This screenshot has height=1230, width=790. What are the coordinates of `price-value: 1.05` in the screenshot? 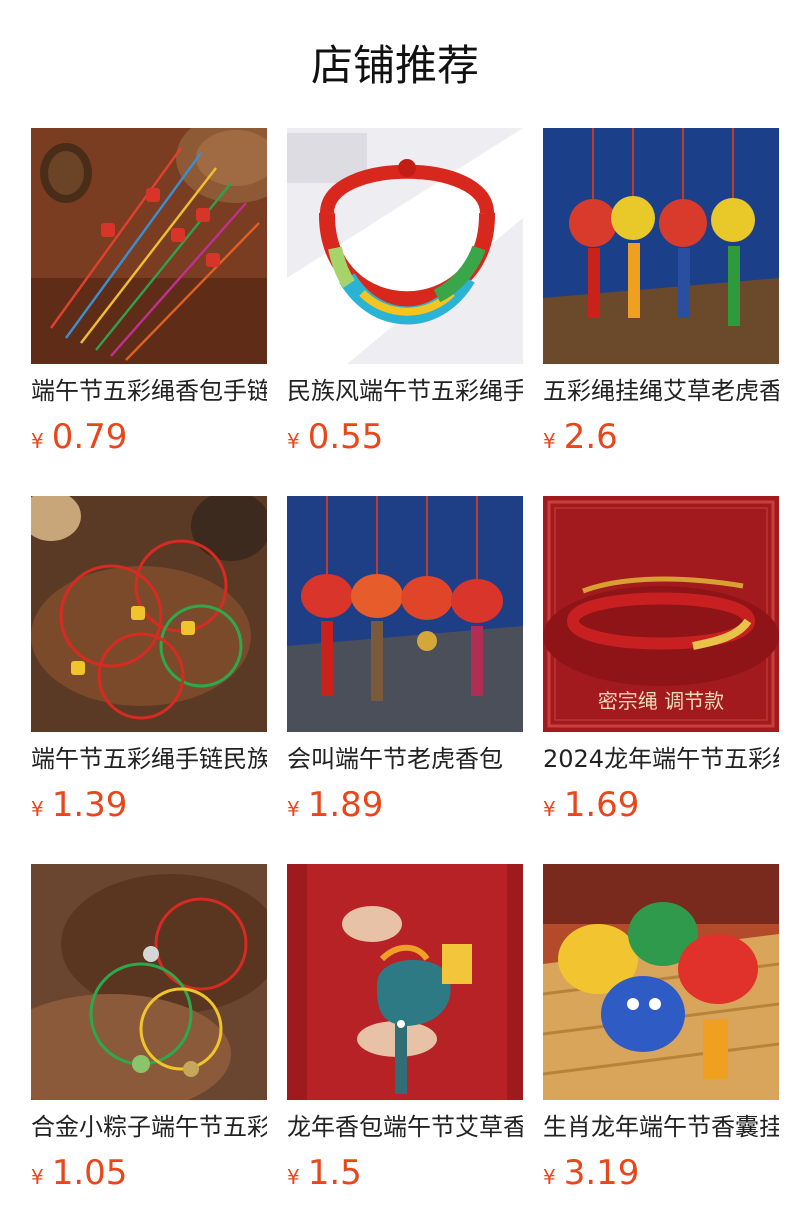 It's located at (89, 1173).